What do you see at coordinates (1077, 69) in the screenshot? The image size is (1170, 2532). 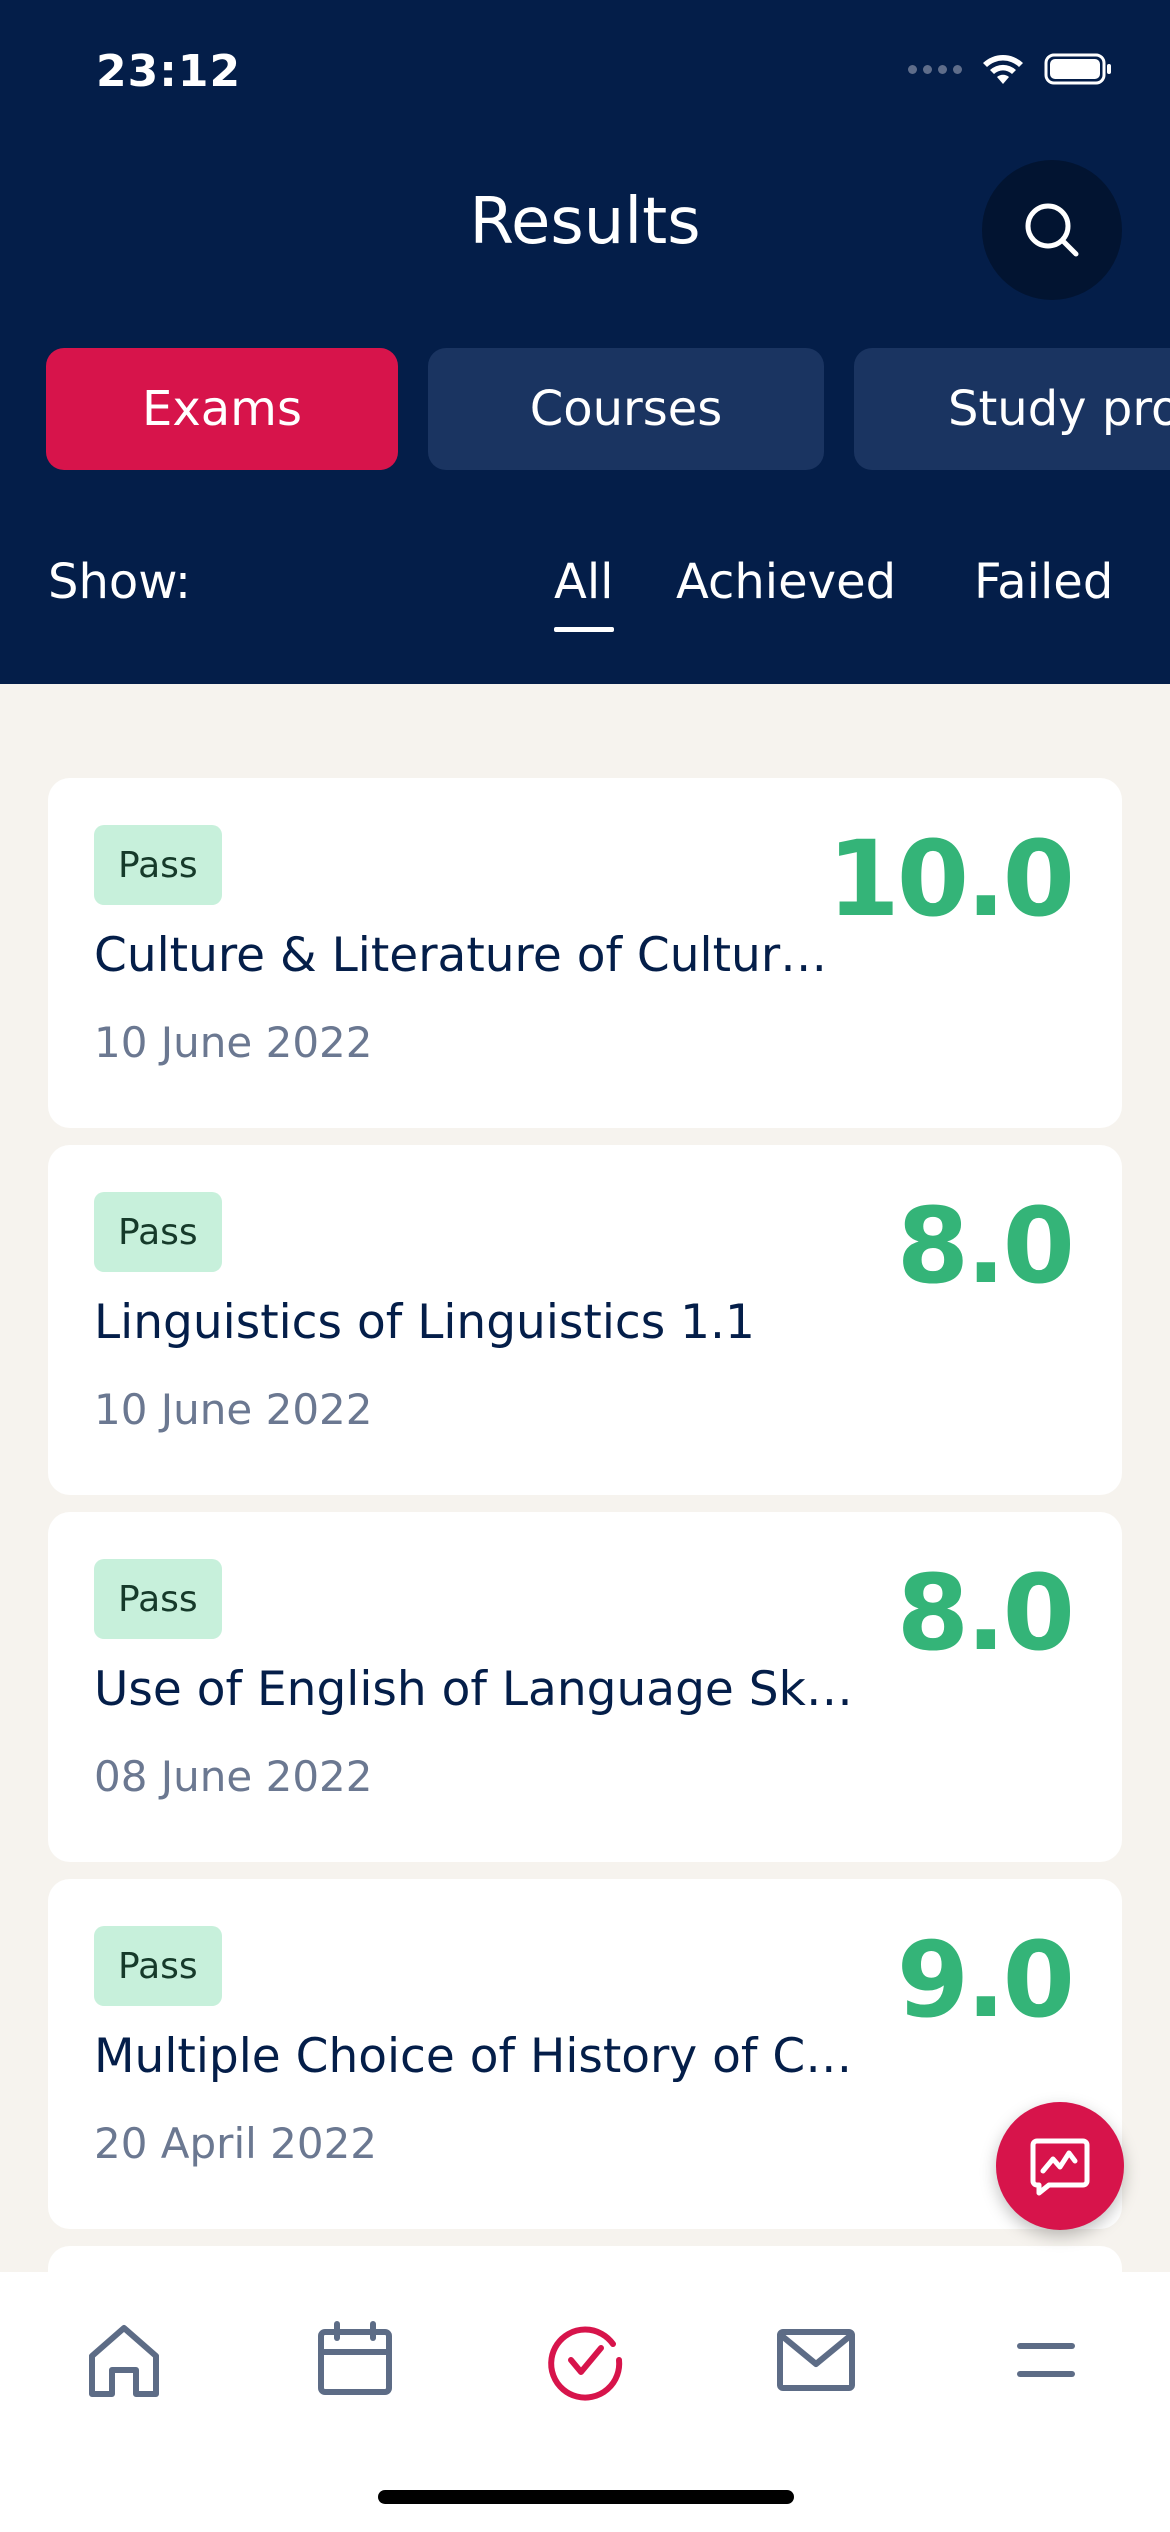 I see `battery-icon` at bounding box center [1077, 69].